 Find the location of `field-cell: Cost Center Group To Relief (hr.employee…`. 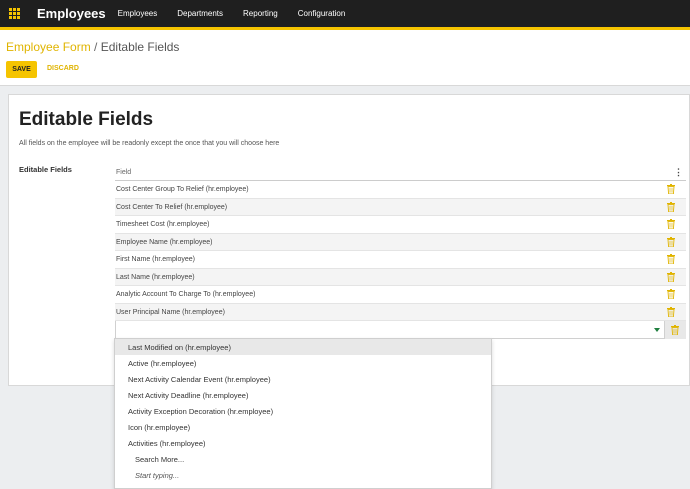

field-cell: Cost Center Group To Relief (hr.employee… is located at coordinates (182, 189).